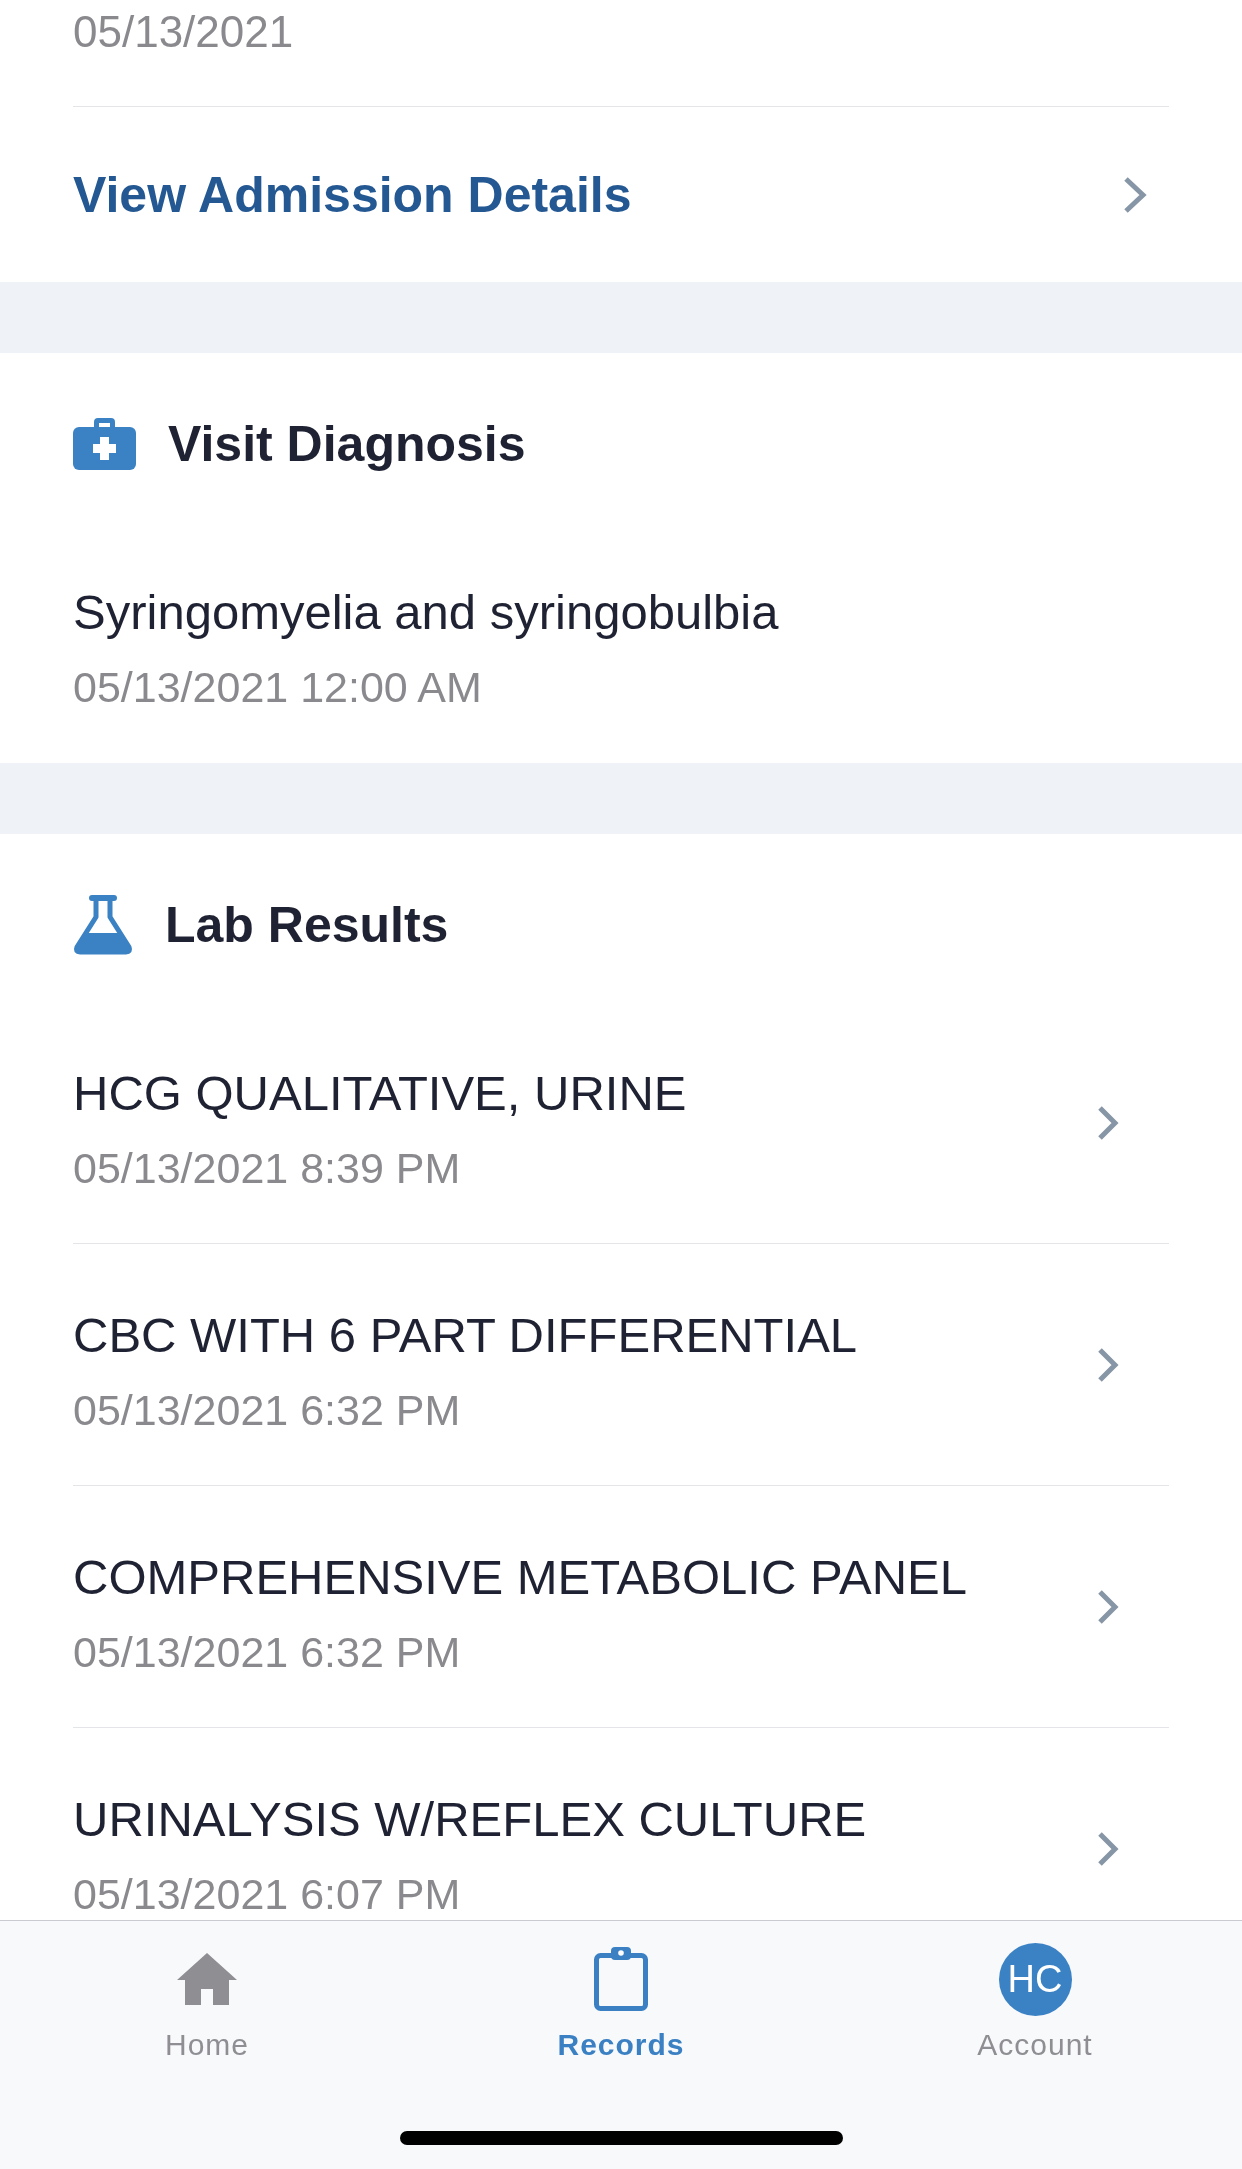 This screenshot has height=2169, width=1242. I want to click on clipboard-icon, so click(621, 1979).